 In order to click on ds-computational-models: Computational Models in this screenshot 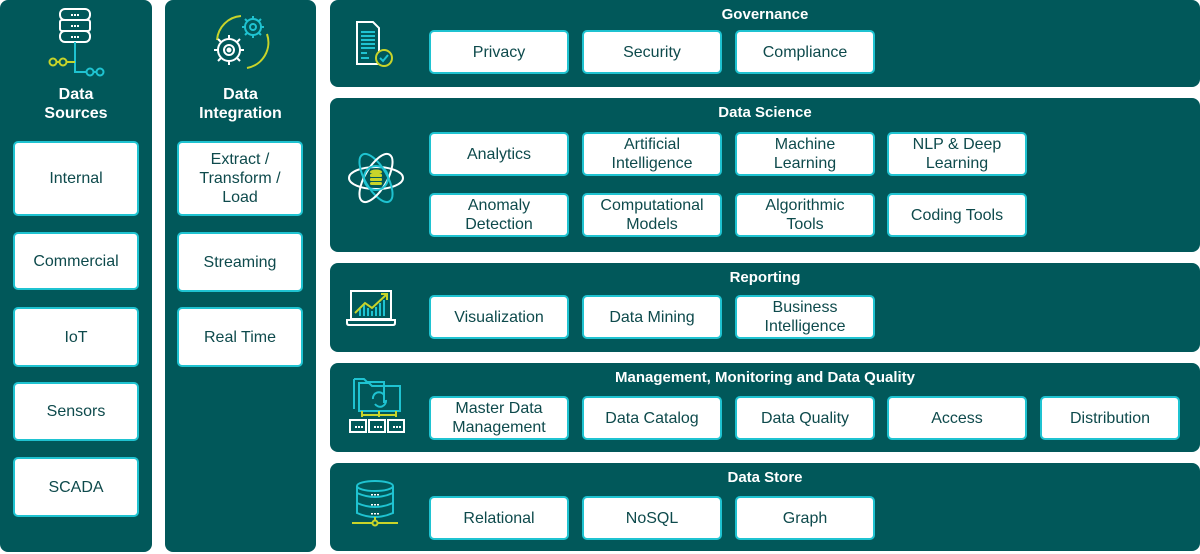, I will do `click(652, 215)`.